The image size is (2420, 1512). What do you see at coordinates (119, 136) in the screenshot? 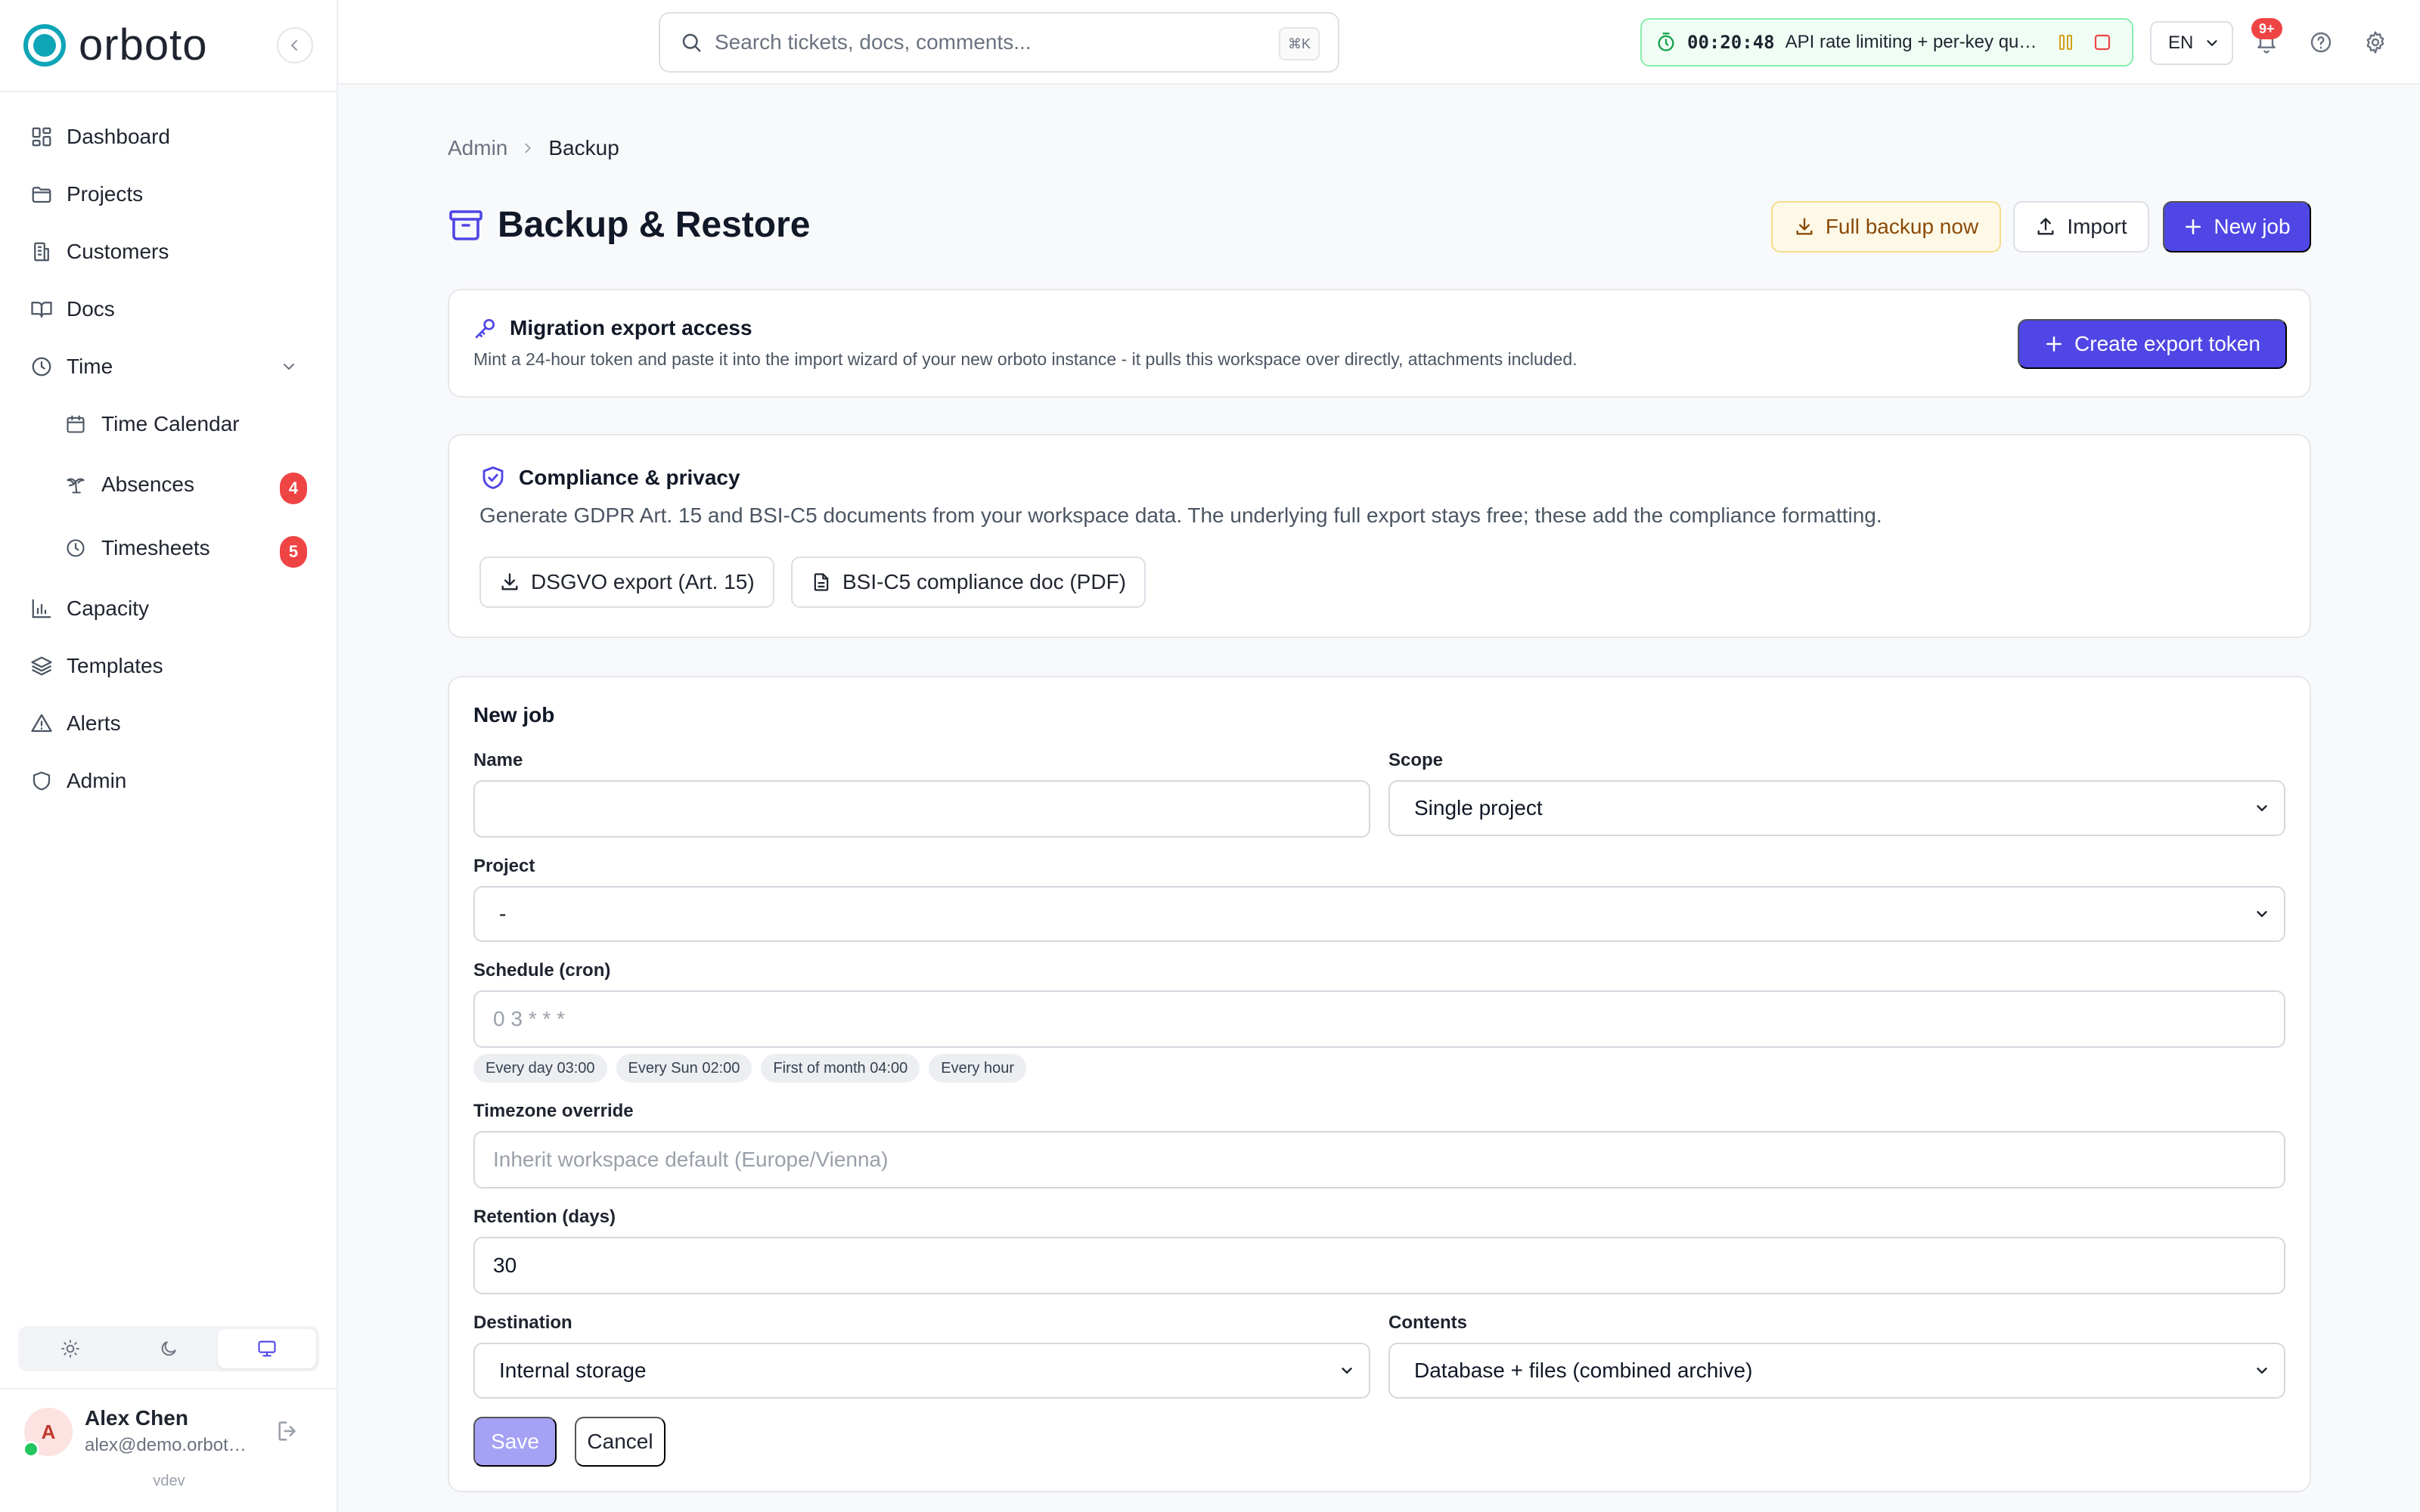
I see `sidebar-item-label: Dashboard` at bounding box center [119, 136].